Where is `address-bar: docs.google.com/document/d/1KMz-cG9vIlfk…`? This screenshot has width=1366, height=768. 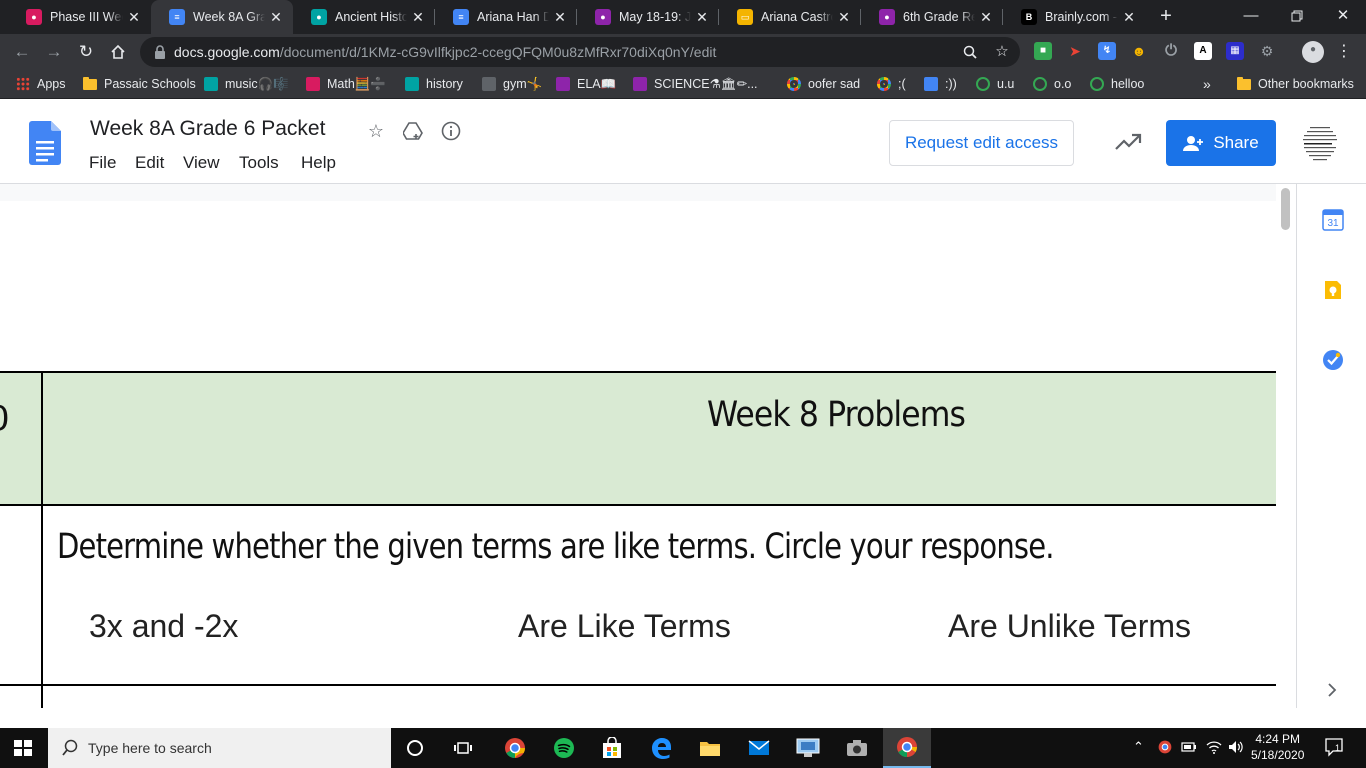 address-bar: docs.google.com/document/d/1KMz-cG9vIlfk… is located at coordinates (580, 52).